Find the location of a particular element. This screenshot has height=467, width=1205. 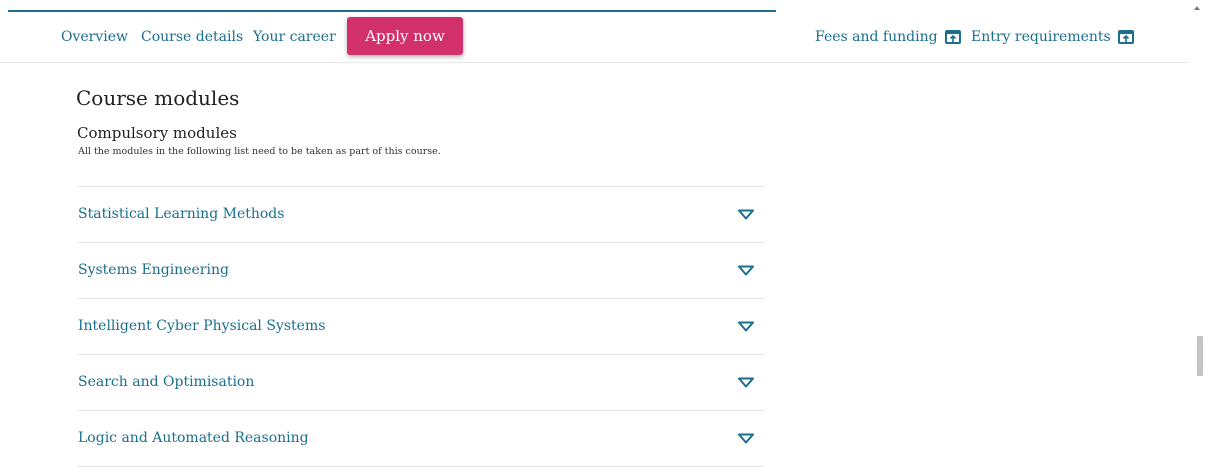

module-name: Search and Optimisation is located at coordinates (166, 382).